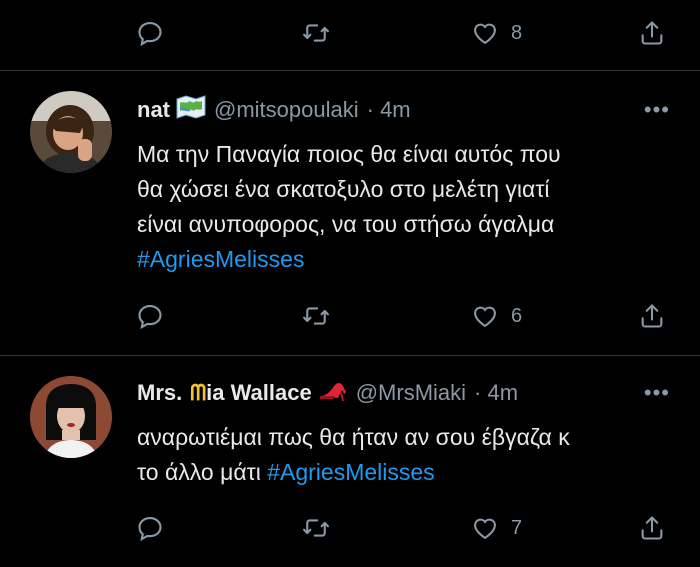  What do you see at coordinates (517, 315) in the screenshot?
I see `like-count: 6` at bounding box center [517, 315].